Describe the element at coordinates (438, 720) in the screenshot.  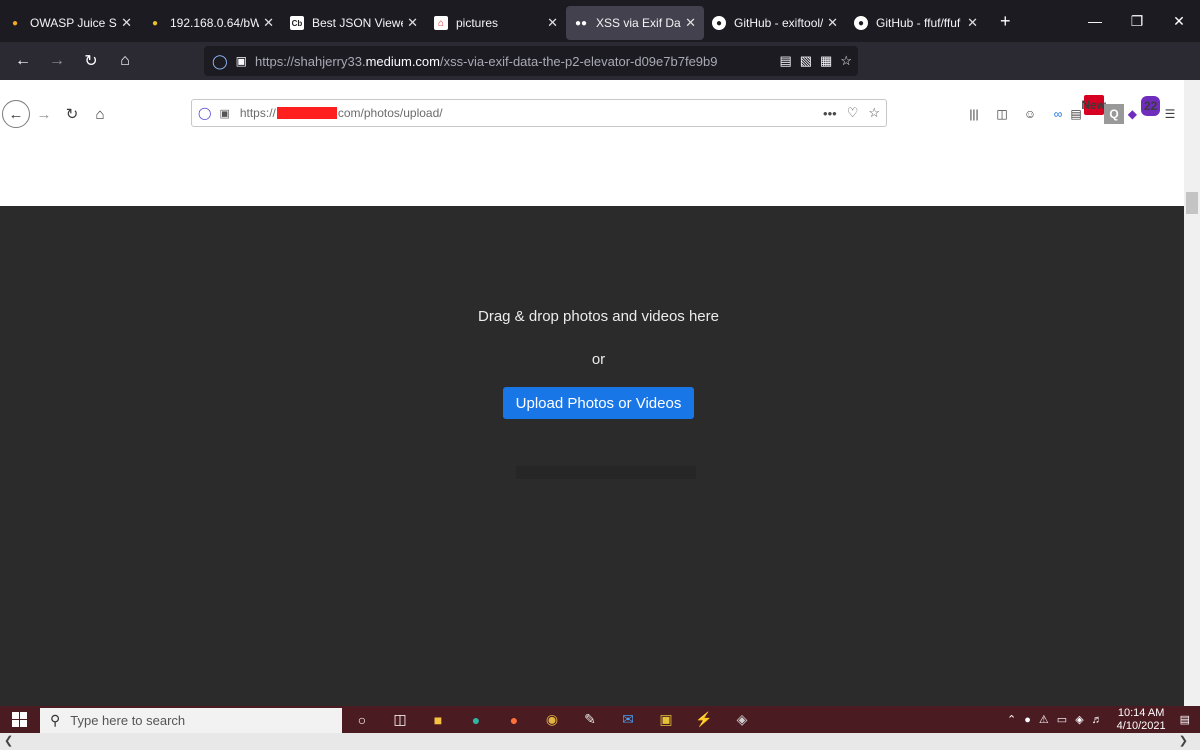
I see `file-explorer-icon: ■` at that location.